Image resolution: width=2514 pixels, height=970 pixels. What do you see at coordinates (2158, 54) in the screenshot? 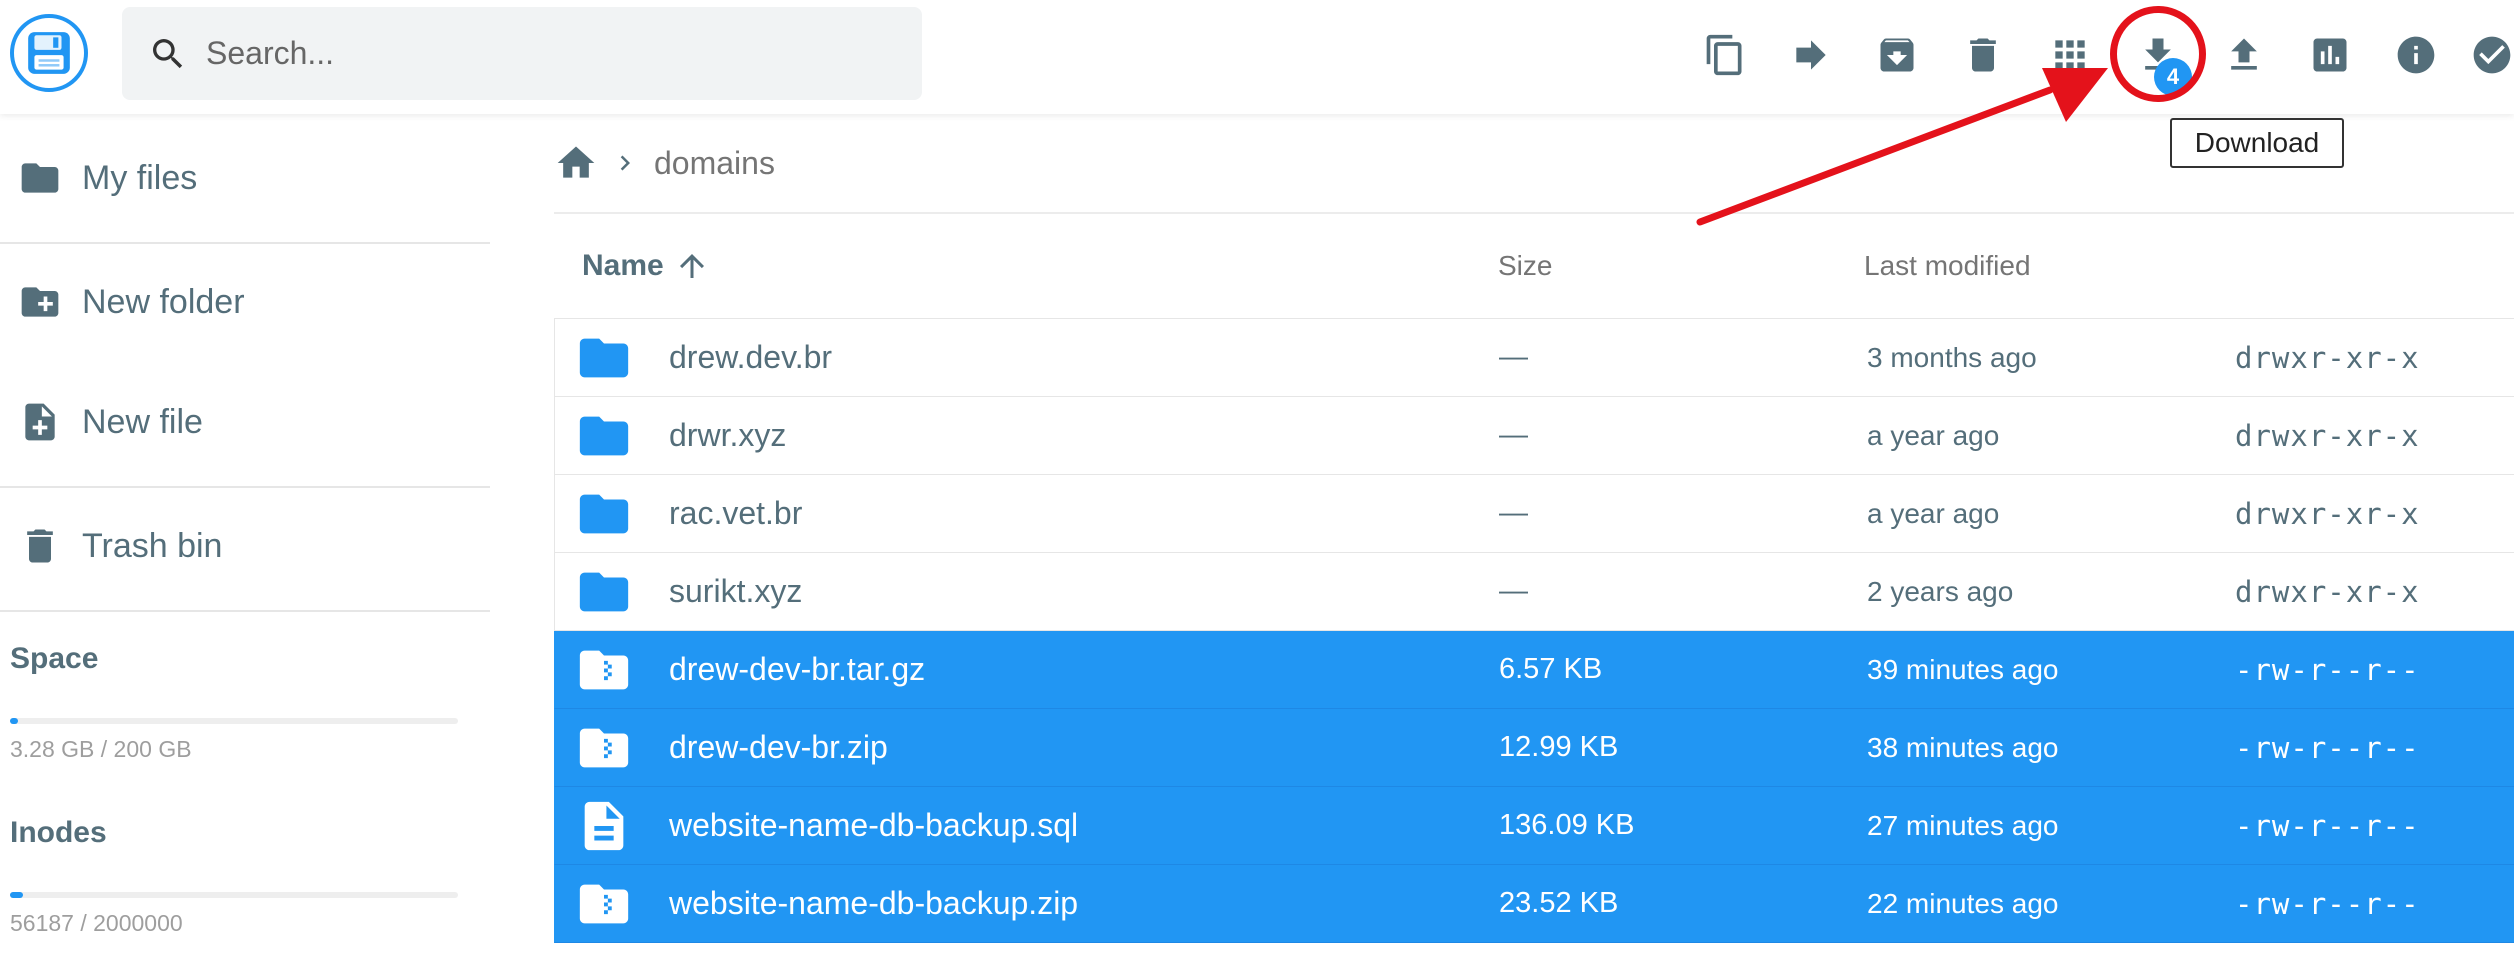
I see `highlight-circle` at bounding box center [2158, 54].